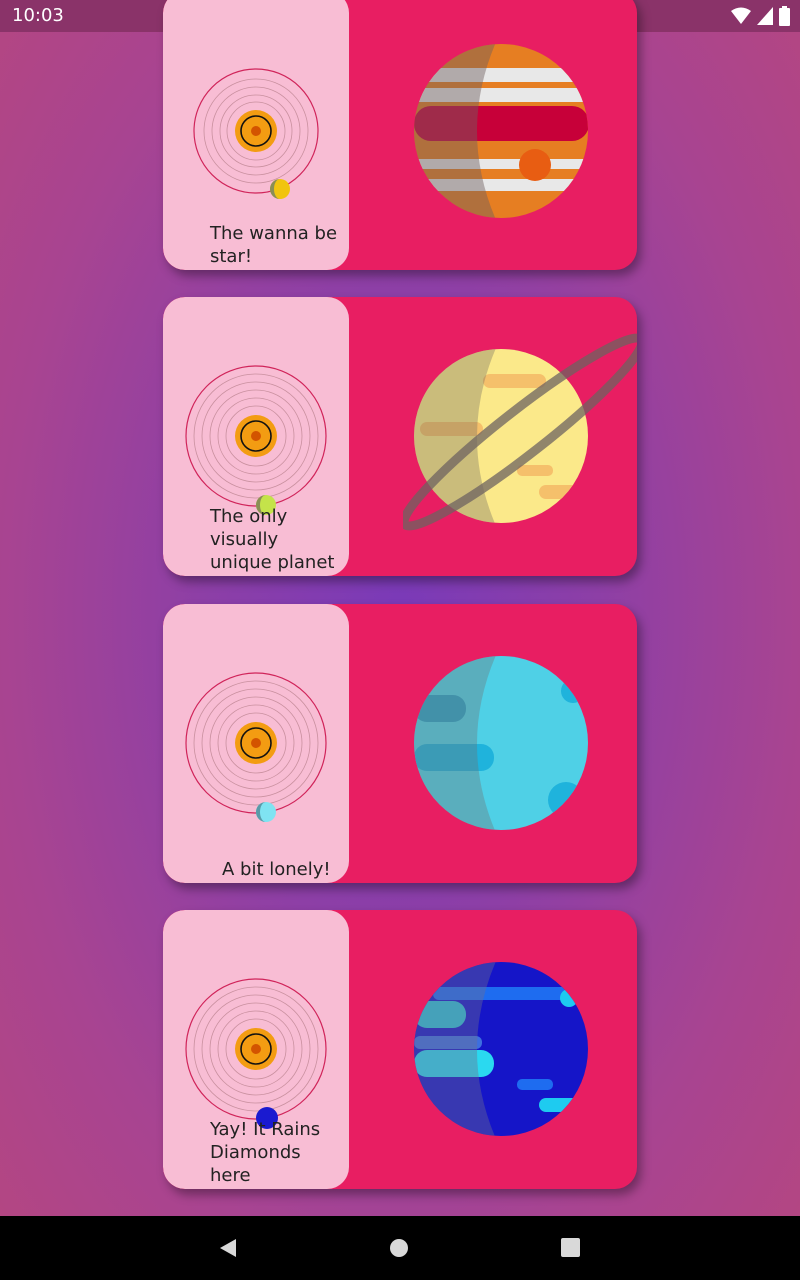  I want to click on card-info-panel: The wanna be star!, so click(256, 135).